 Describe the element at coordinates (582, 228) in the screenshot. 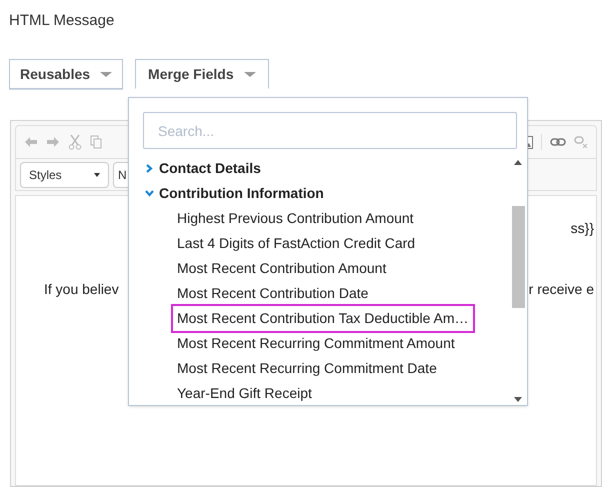

I see `body-text: ss}}` at that location.